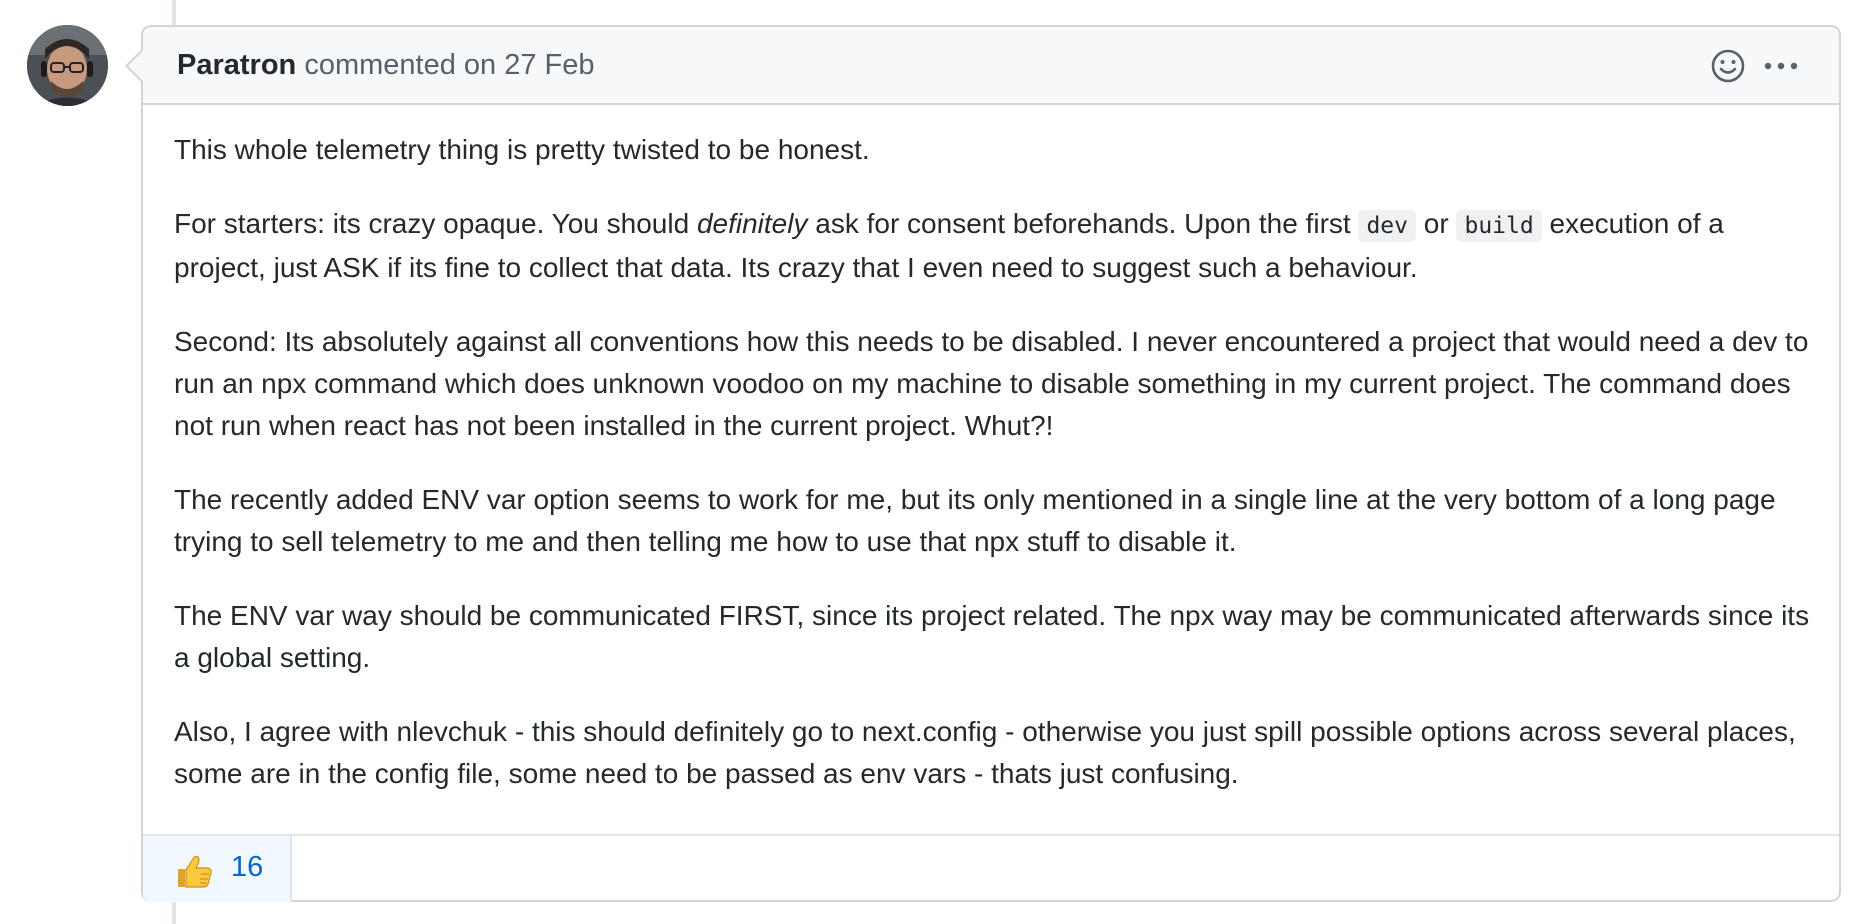 The image size is (1874, 924). What do you see at coordinates (247, 867) in the screenshot?
I see `reaction-count: 16` at bounding box center [247, 867].